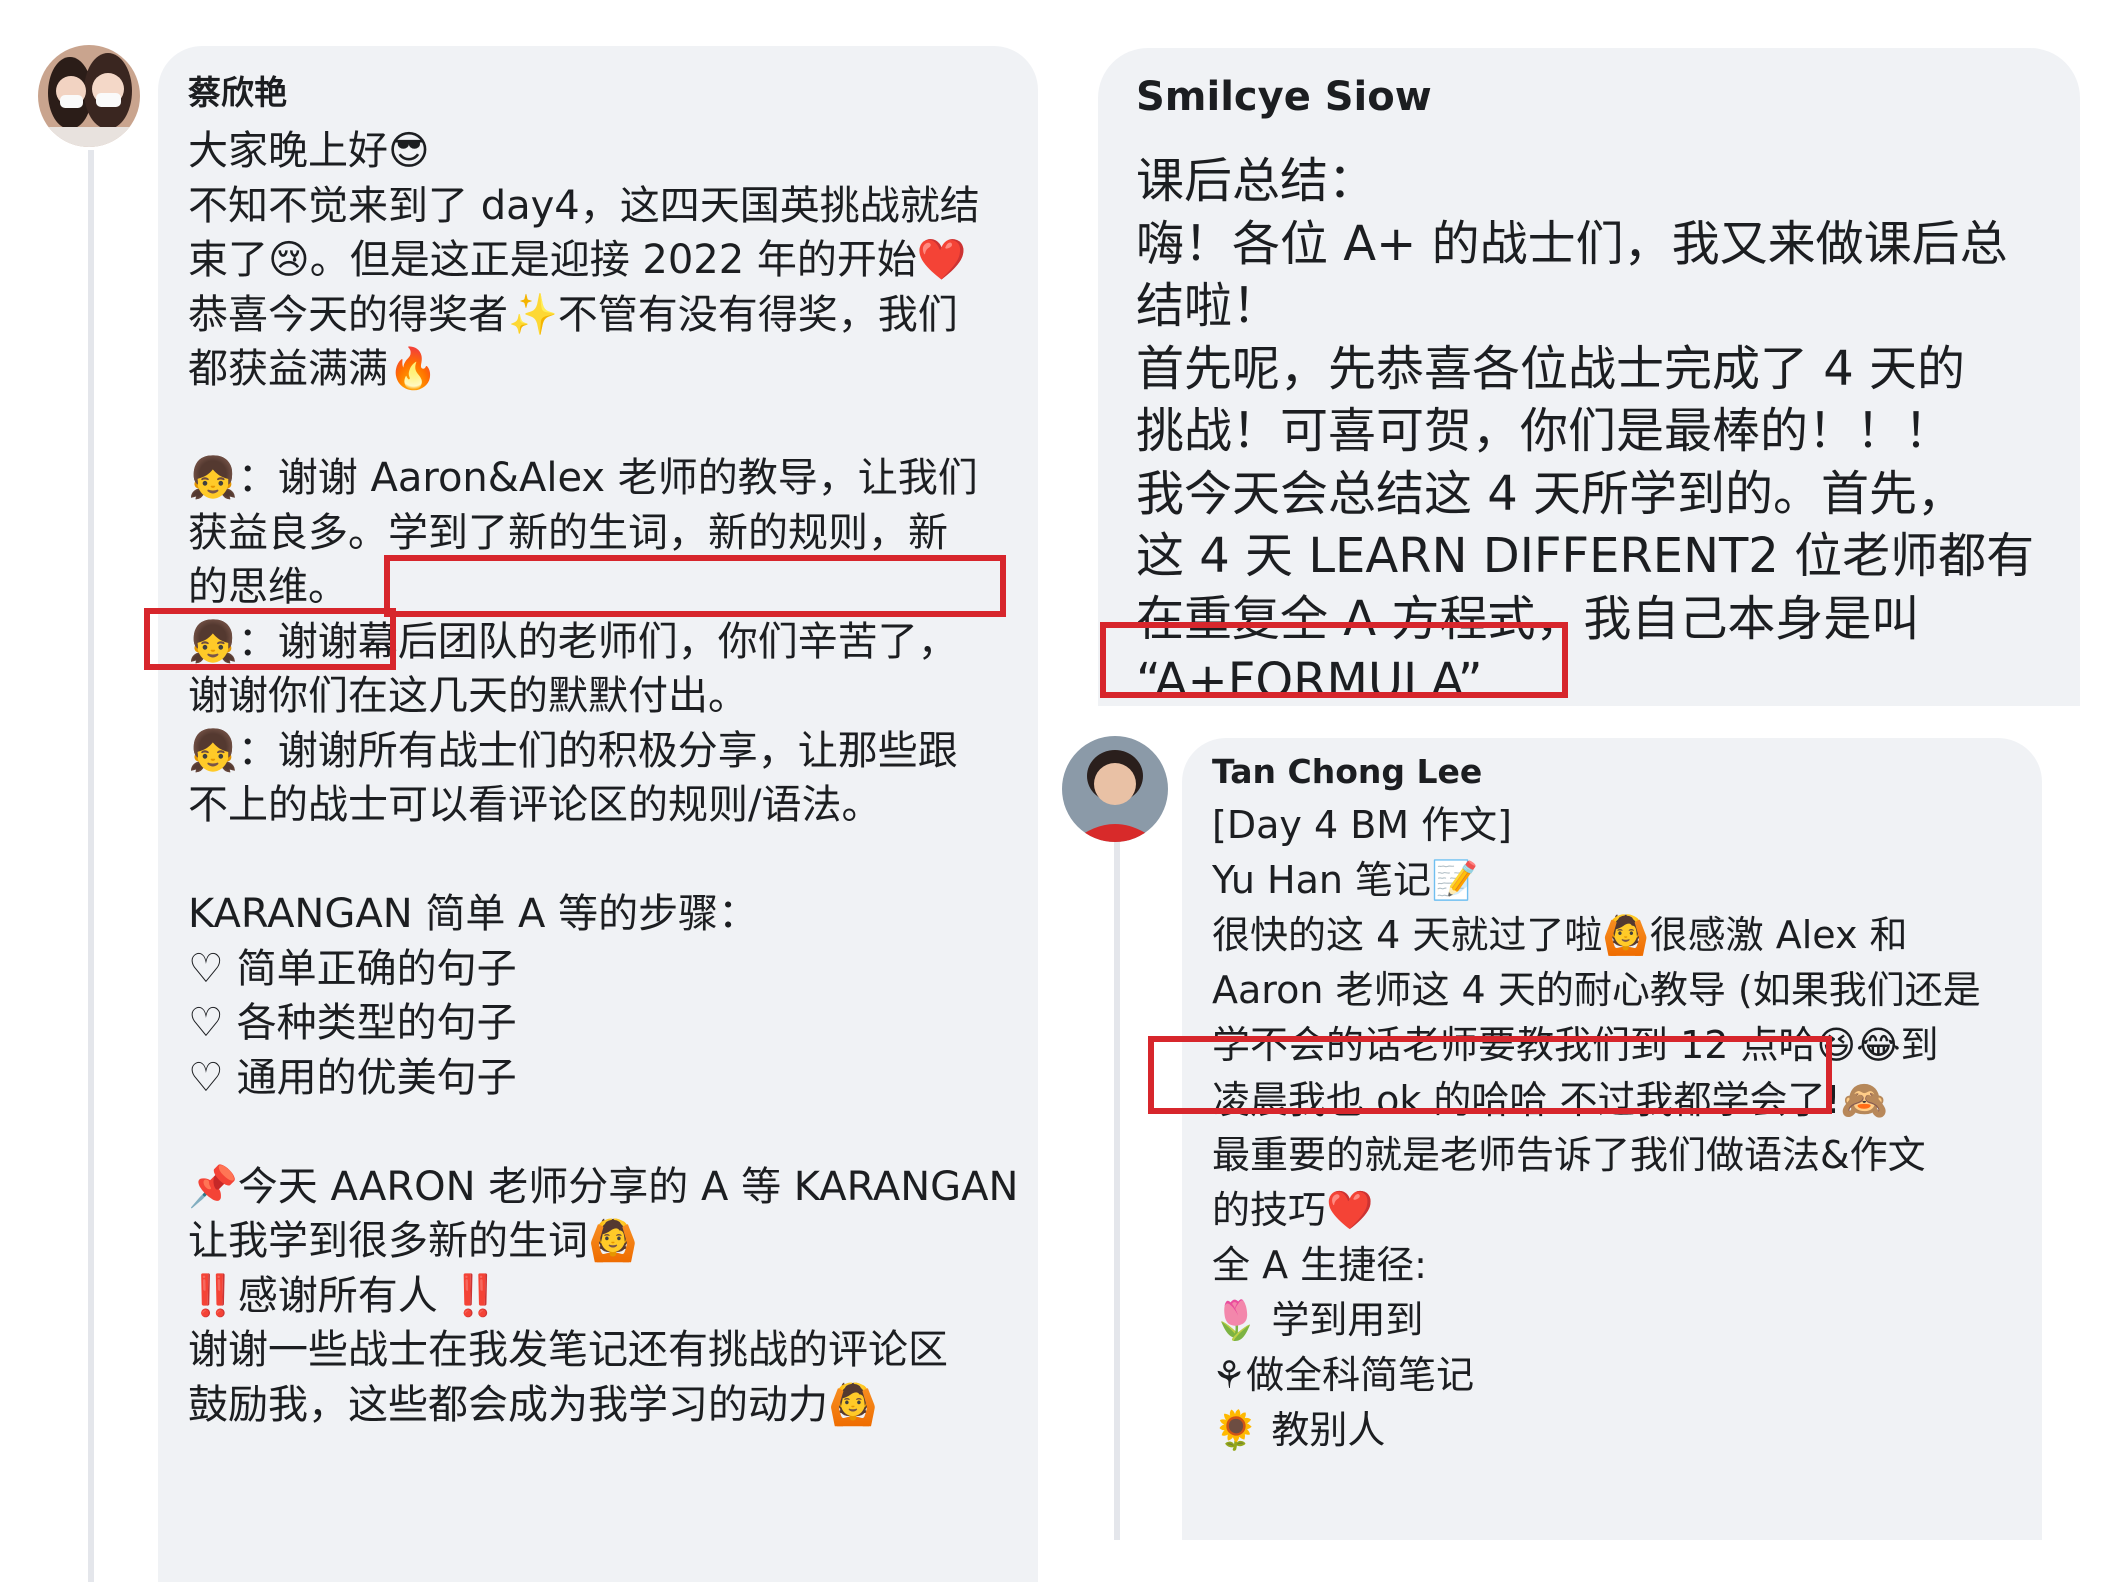 The height and width of the screenshot is (1582, 2109). I want to click on comment-line: ♡ 简单正确的句子, so click(352, 968).